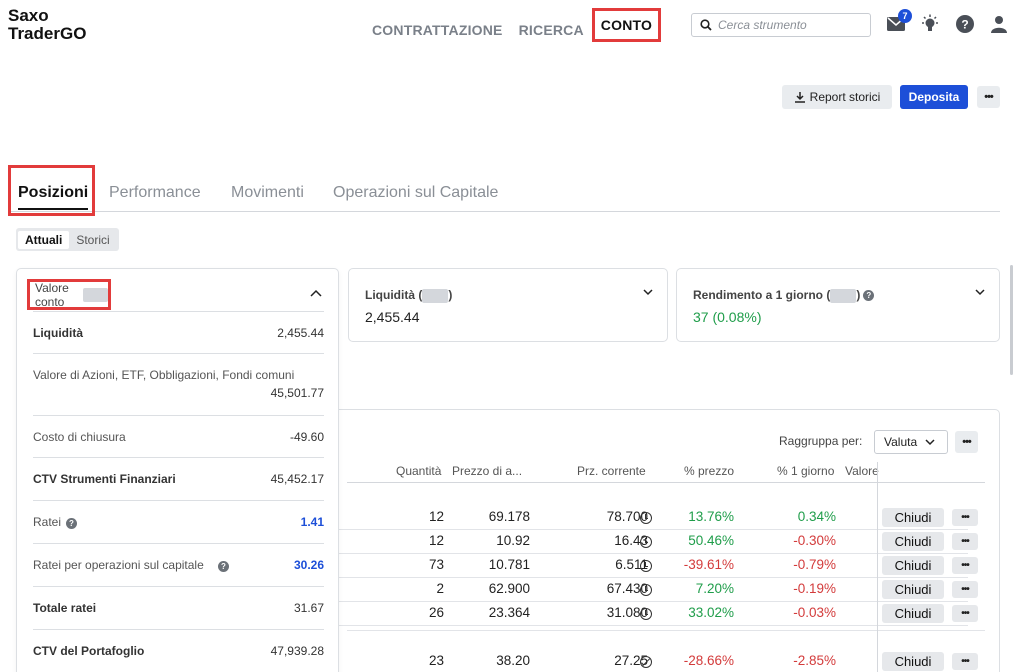  I want to click on ideas-button, so click(930, 24).